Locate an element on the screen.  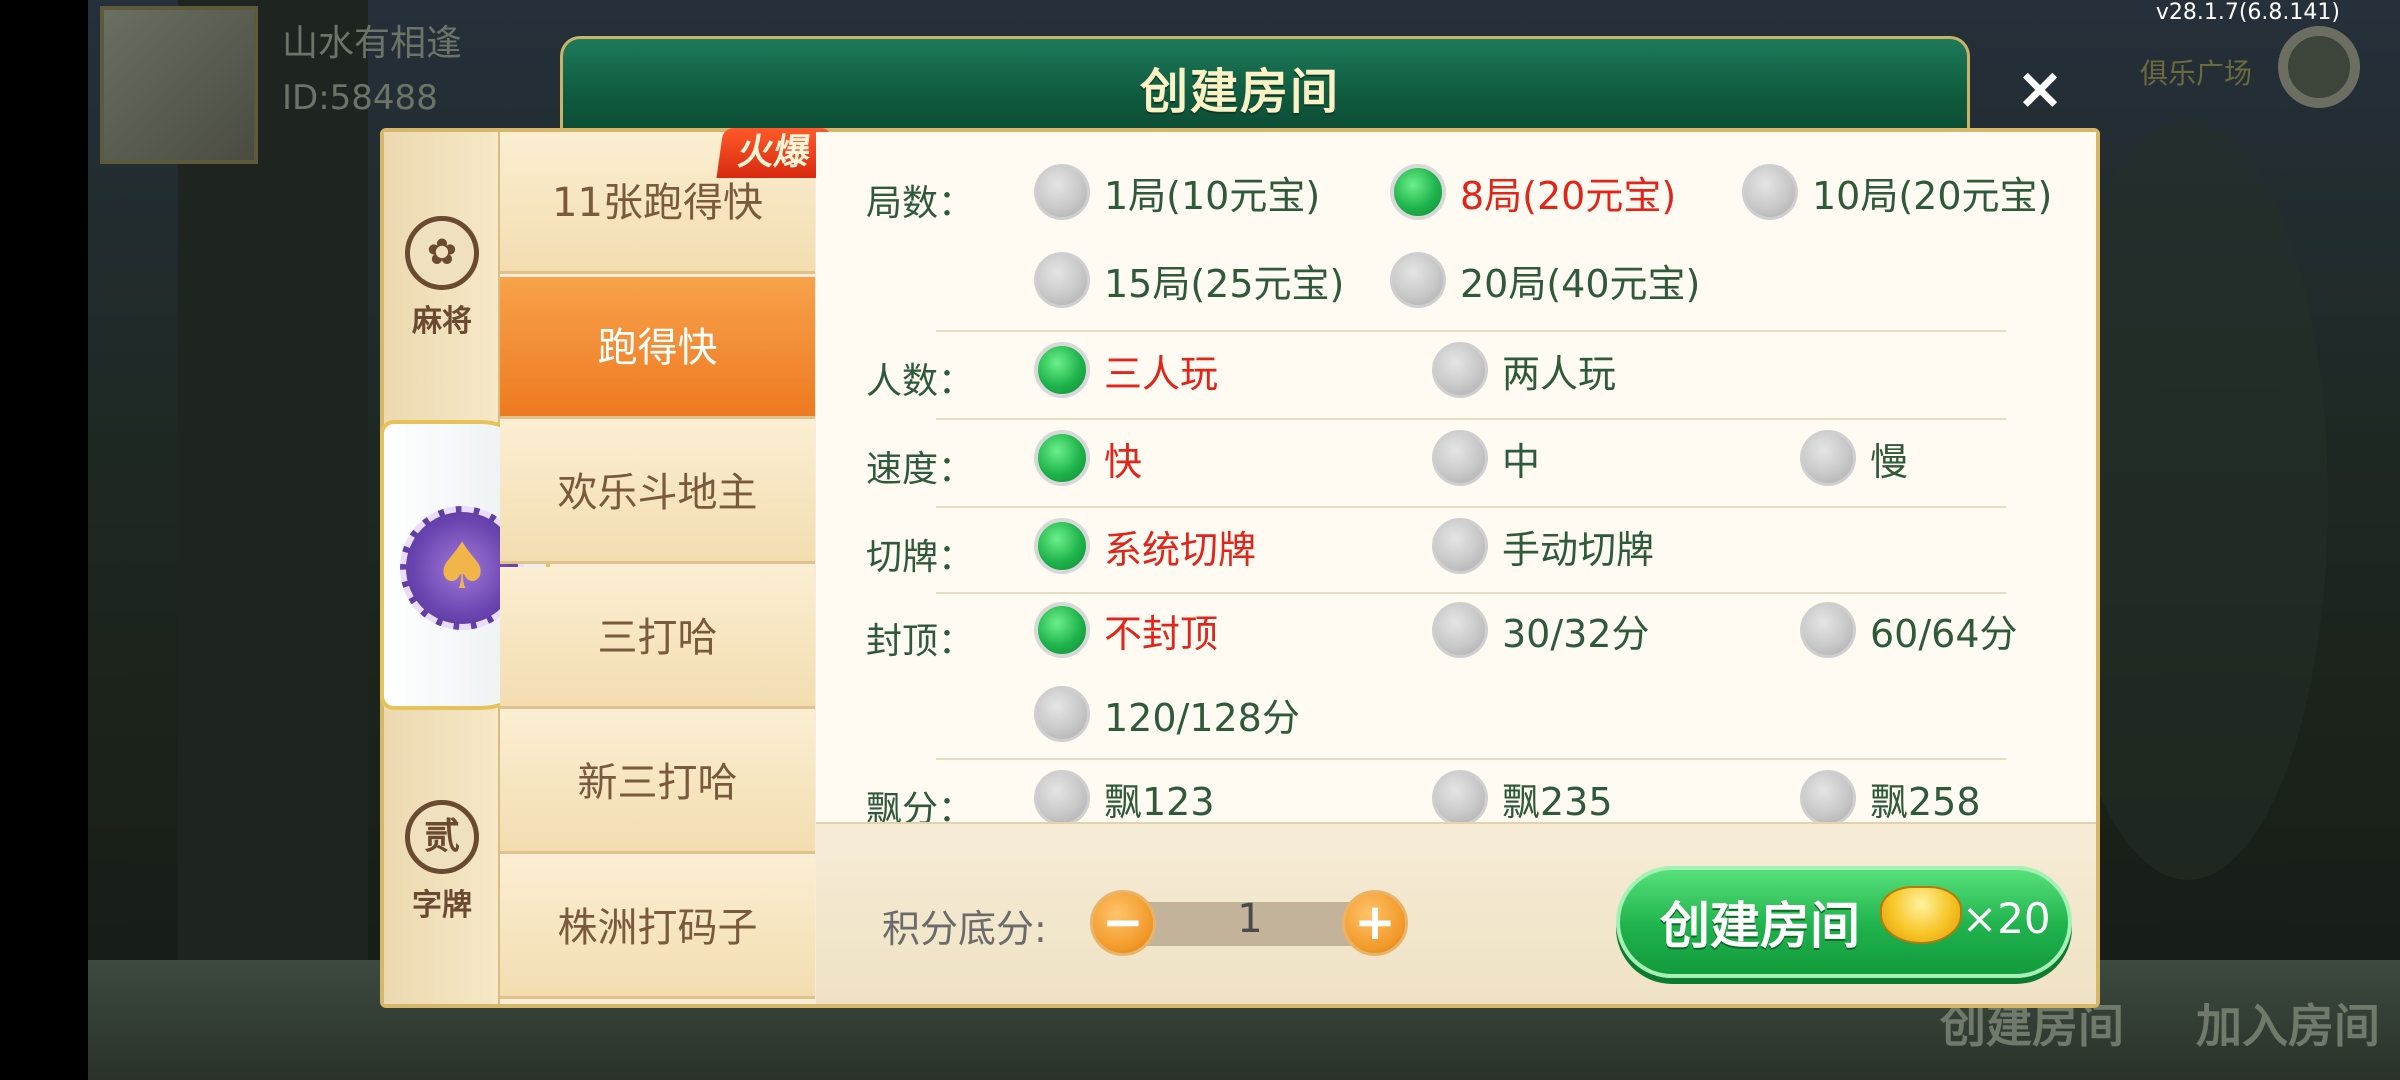
option-text: 中 is located at coordinates (1521, 461).